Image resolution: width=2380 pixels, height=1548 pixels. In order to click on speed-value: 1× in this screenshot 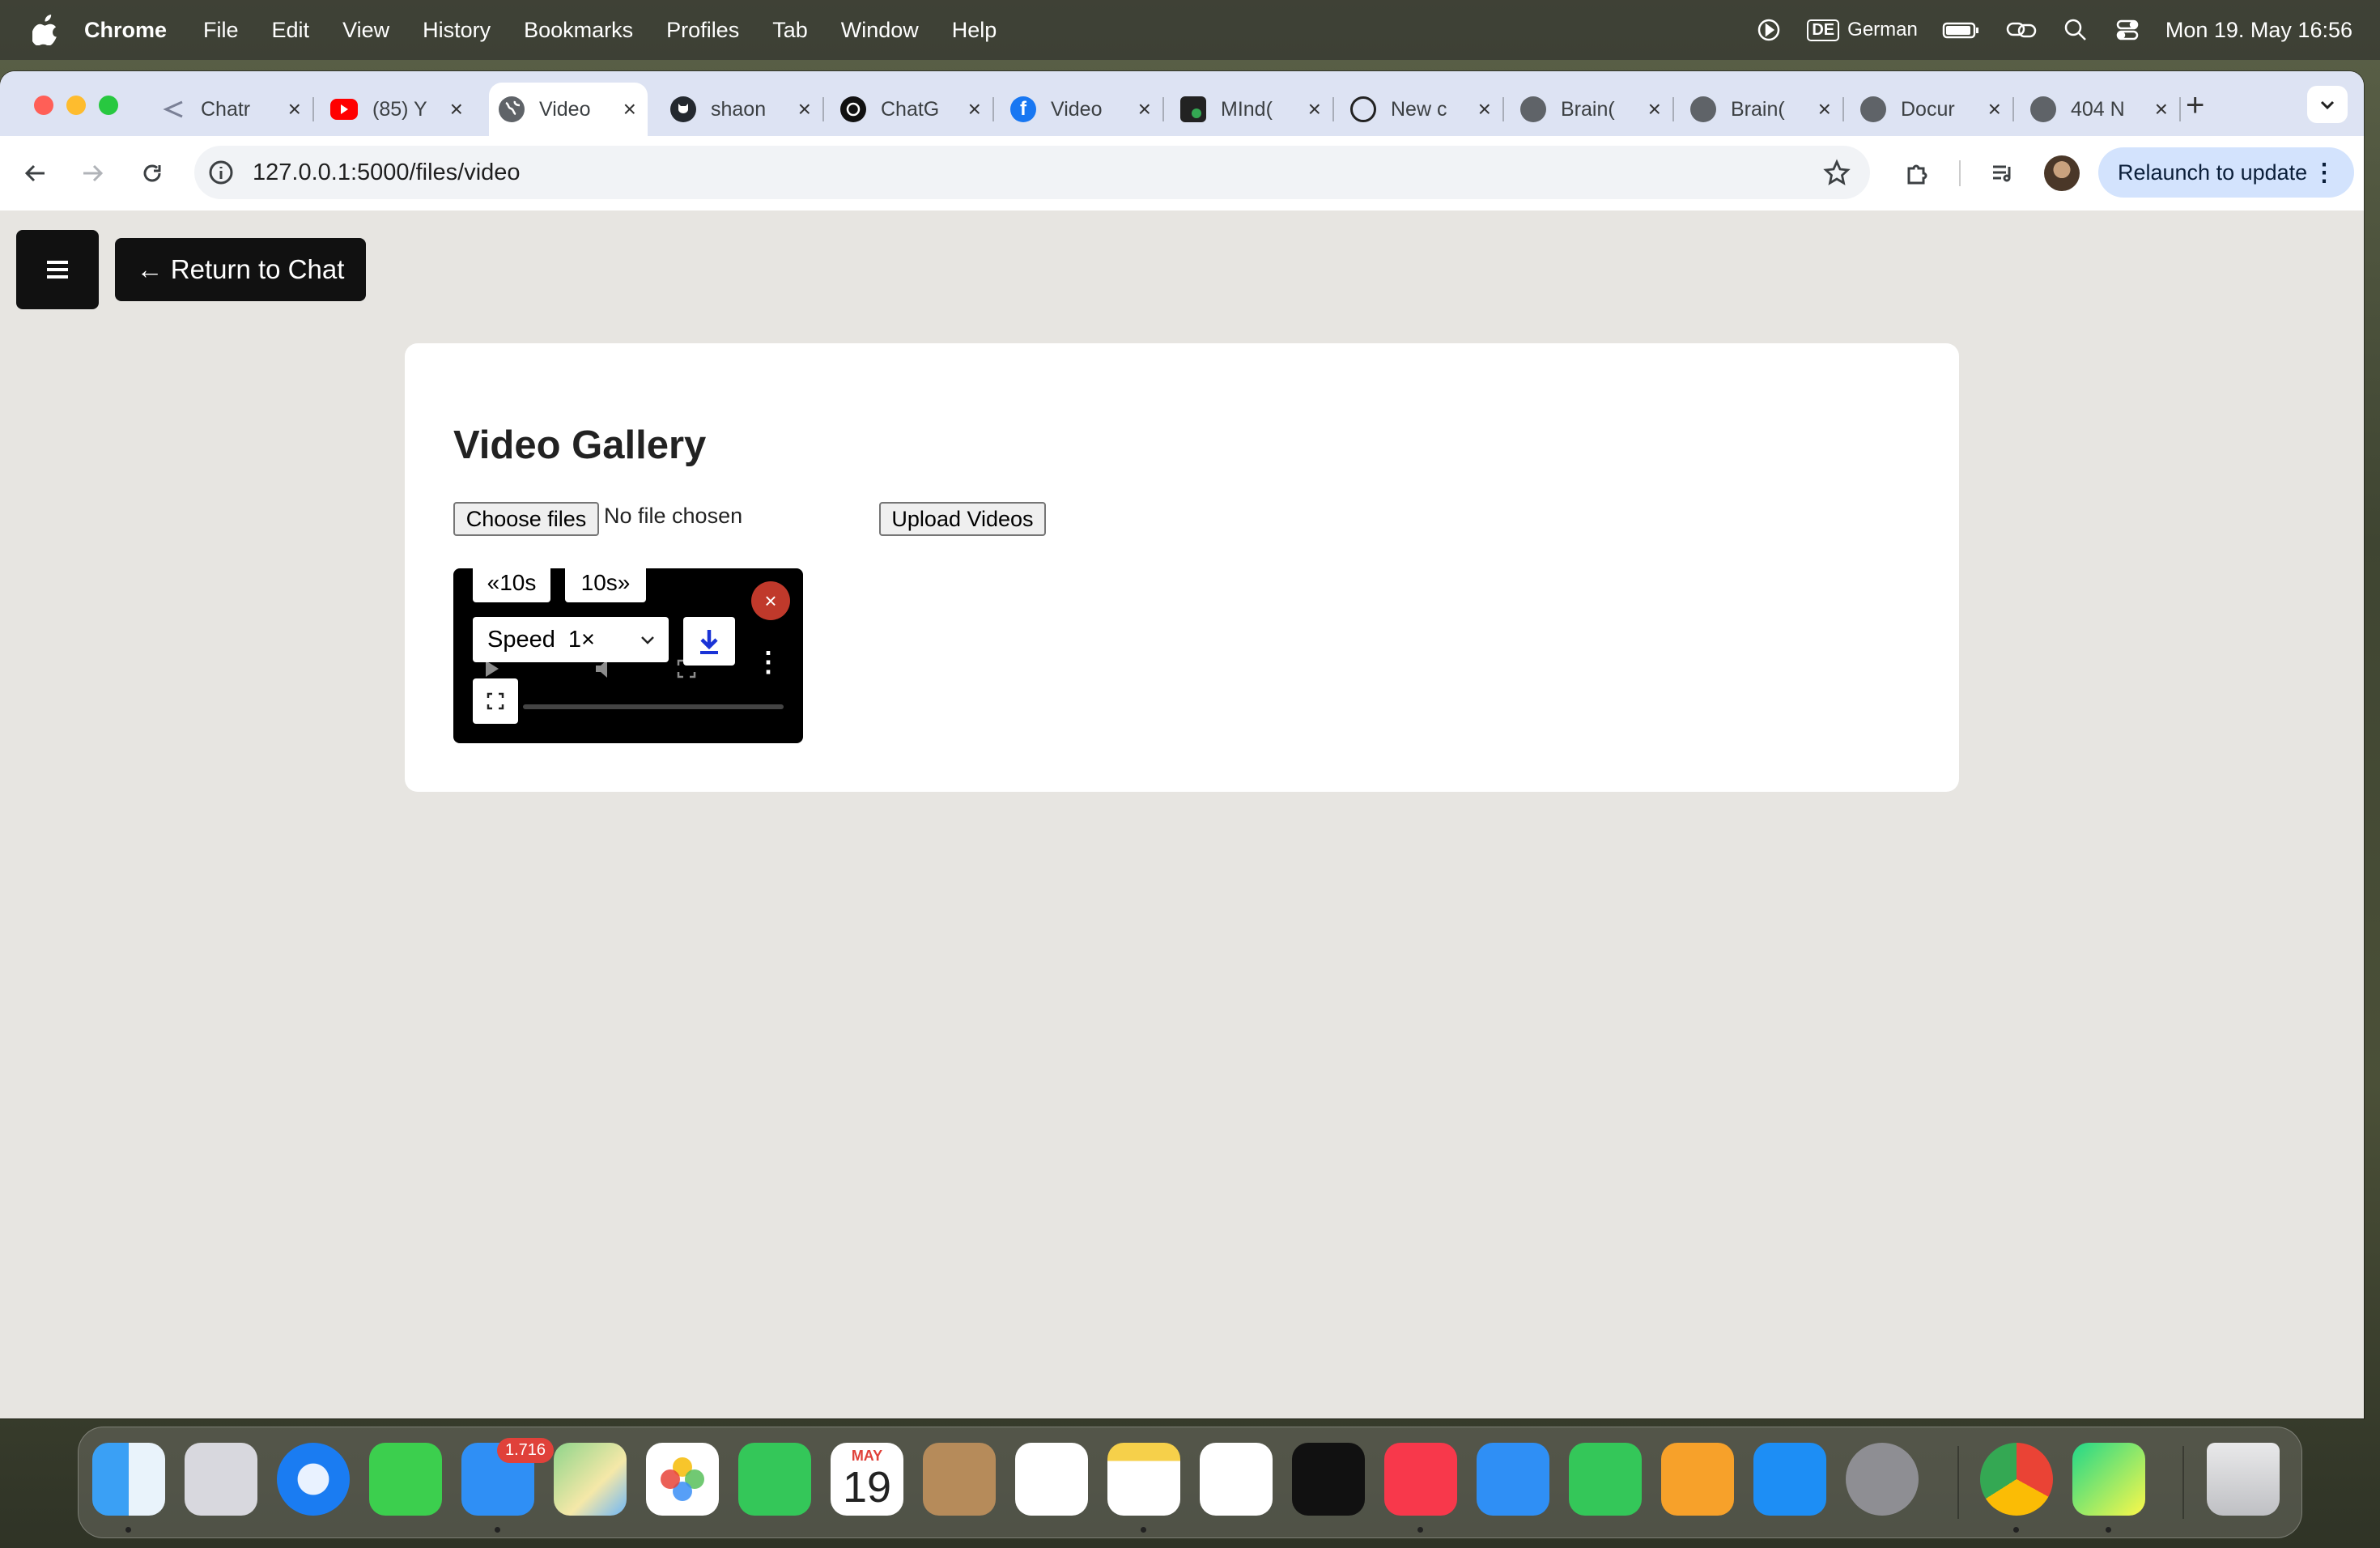, I will do `click(581, 639)`.